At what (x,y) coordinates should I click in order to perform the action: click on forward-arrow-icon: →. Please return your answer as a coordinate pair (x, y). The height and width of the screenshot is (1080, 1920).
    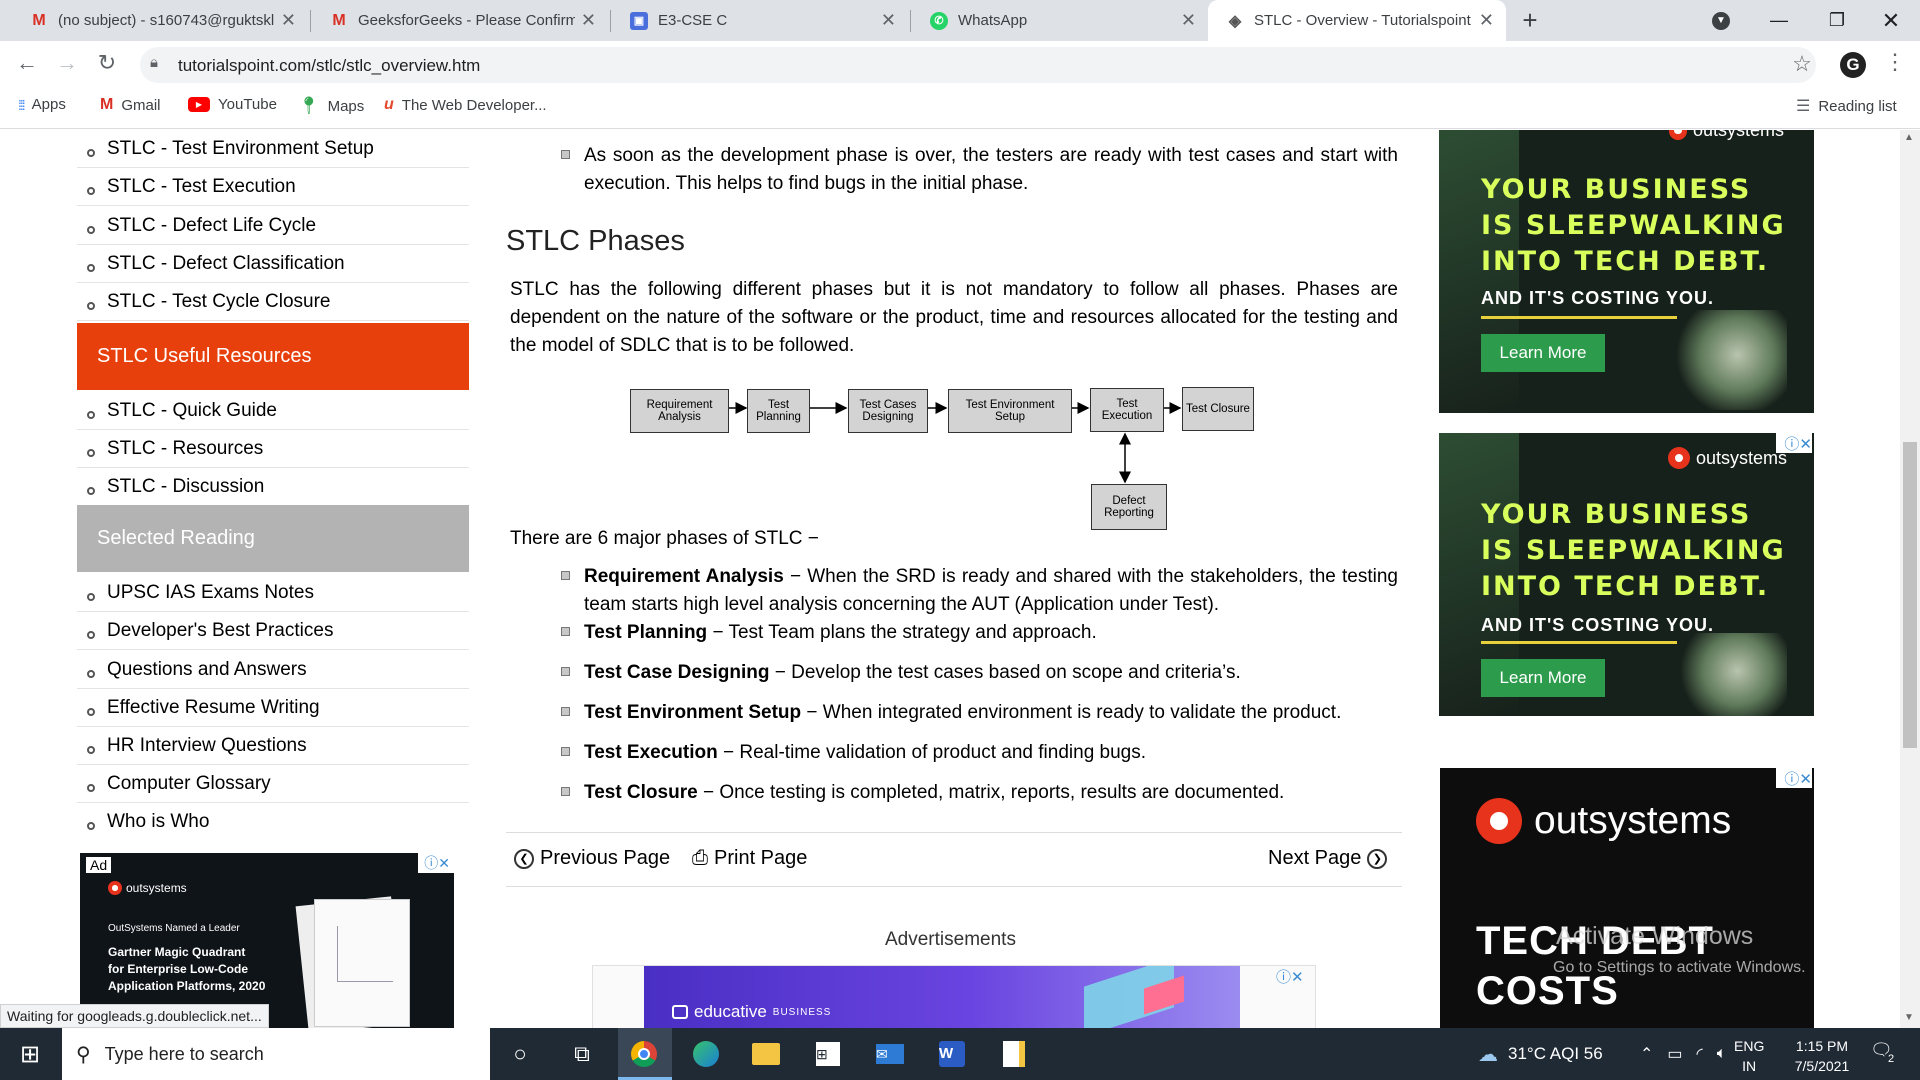
    Looking at the image, I should click on (67, 63).